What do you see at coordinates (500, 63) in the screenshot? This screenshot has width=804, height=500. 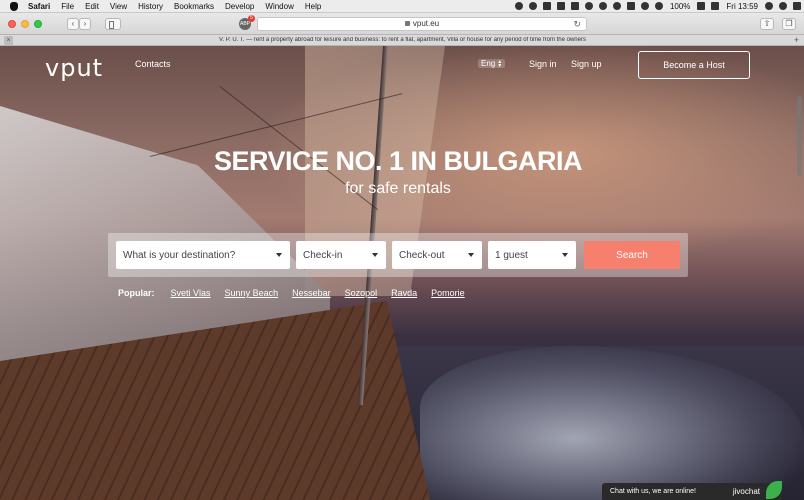 I see `select-arrows-icon: ▲ ▼` at bounding box center [500, 63].